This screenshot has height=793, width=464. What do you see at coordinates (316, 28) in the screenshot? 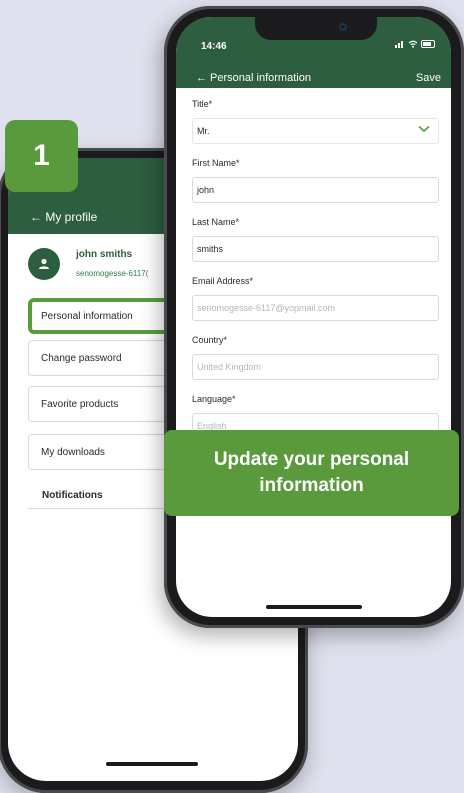
I see `phone-notch` at bounding box center [316, 28].